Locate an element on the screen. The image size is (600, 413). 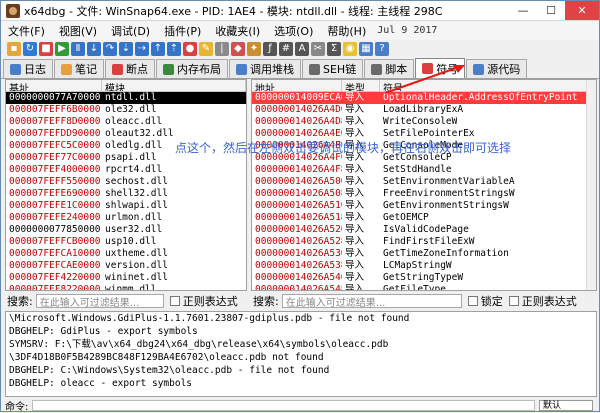
symbol-name: GetFileType is located at coordinates (414, 287).